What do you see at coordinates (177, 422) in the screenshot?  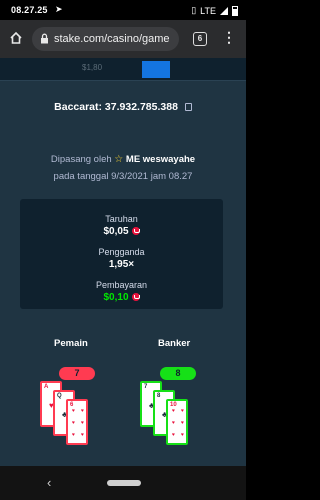 I see `playing-card: 10 ♥ ♥ ♥ ♥ ♥ ♥` at bounding box center [177, 422].